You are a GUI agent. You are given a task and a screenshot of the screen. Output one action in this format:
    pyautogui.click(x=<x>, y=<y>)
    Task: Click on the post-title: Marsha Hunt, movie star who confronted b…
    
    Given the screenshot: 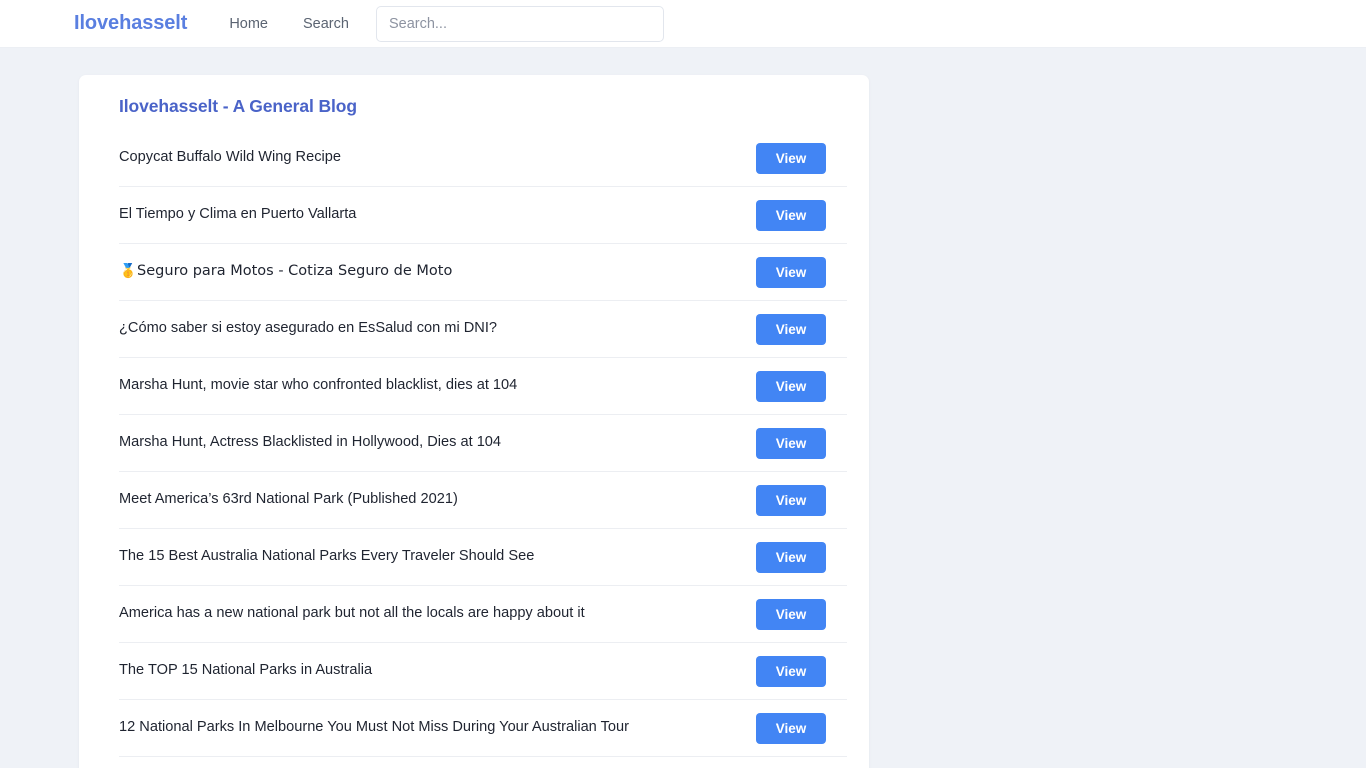 What is the action you would take?
    pyautogui.click(x=318, y=385)
    